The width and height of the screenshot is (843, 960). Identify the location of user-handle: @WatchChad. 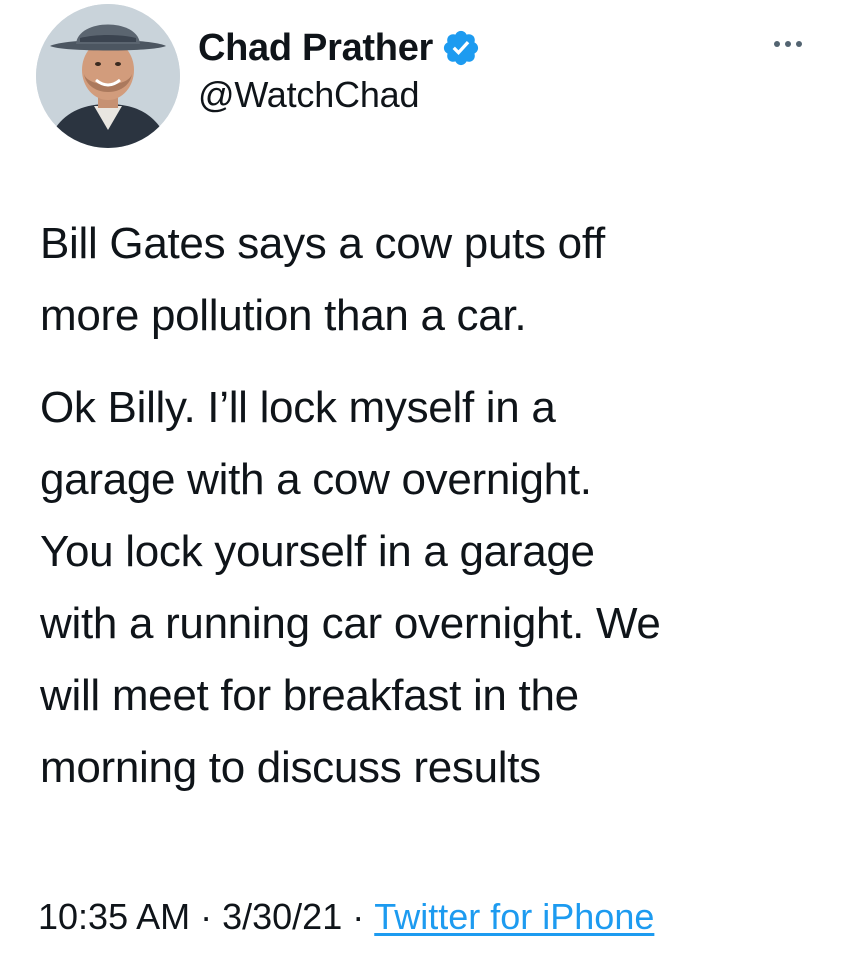
(339, 95).